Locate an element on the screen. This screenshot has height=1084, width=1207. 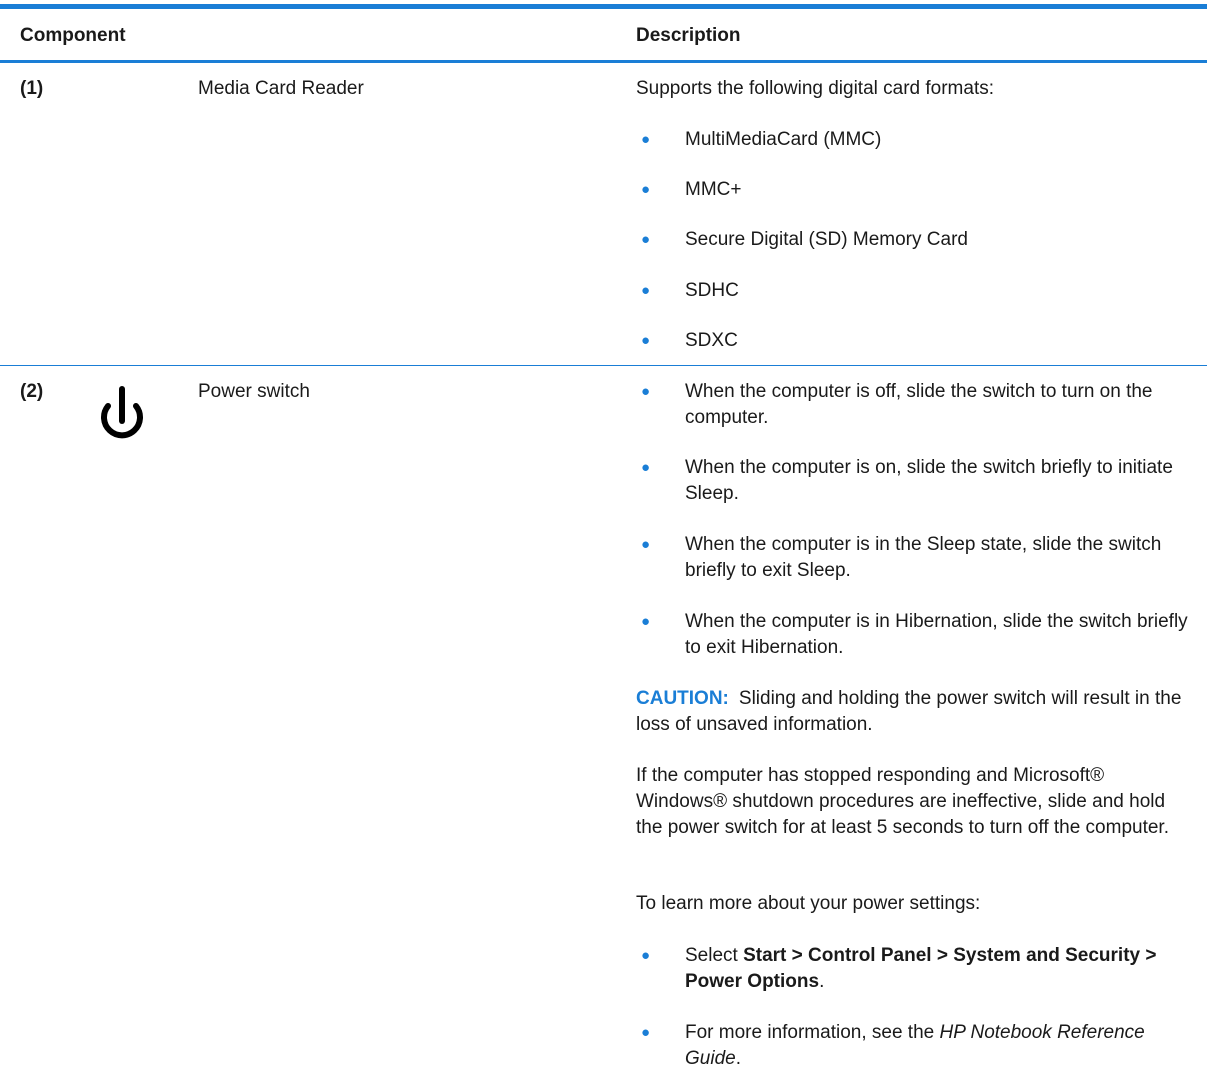
settings-prefix: Select is located at coordinates (714, 955).